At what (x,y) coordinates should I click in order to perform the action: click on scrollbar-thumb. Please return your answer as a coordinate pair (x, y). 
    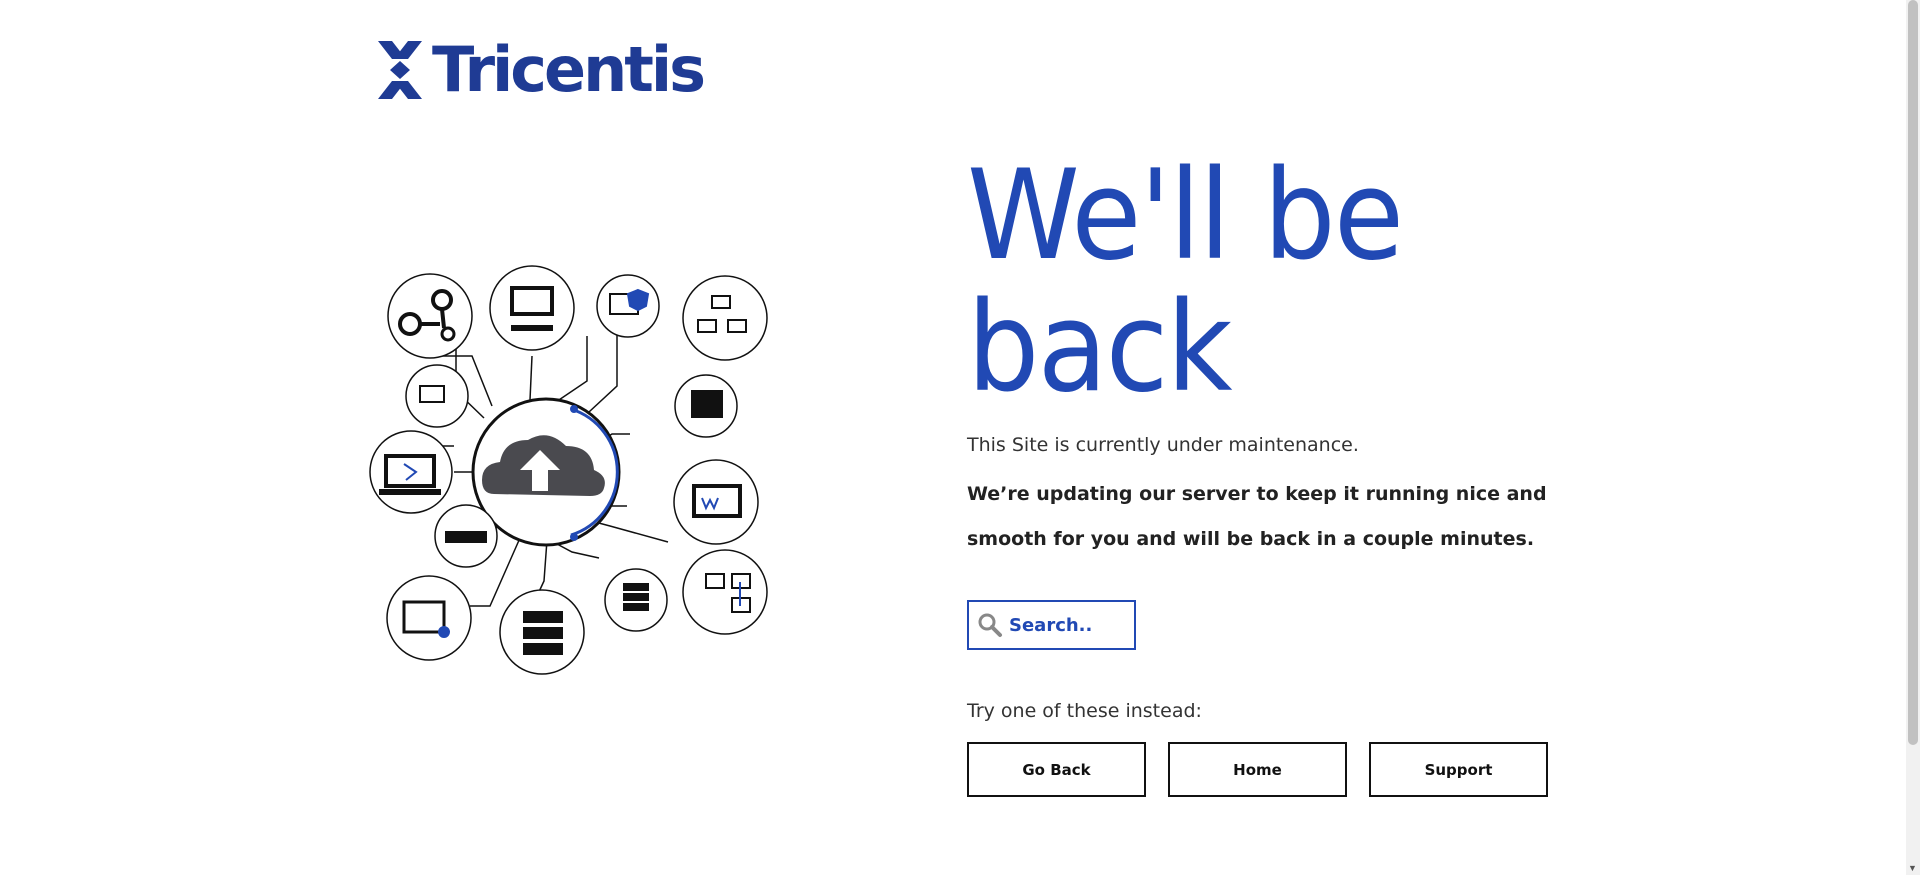
    Looking at the image, I should click on (1913, 372).